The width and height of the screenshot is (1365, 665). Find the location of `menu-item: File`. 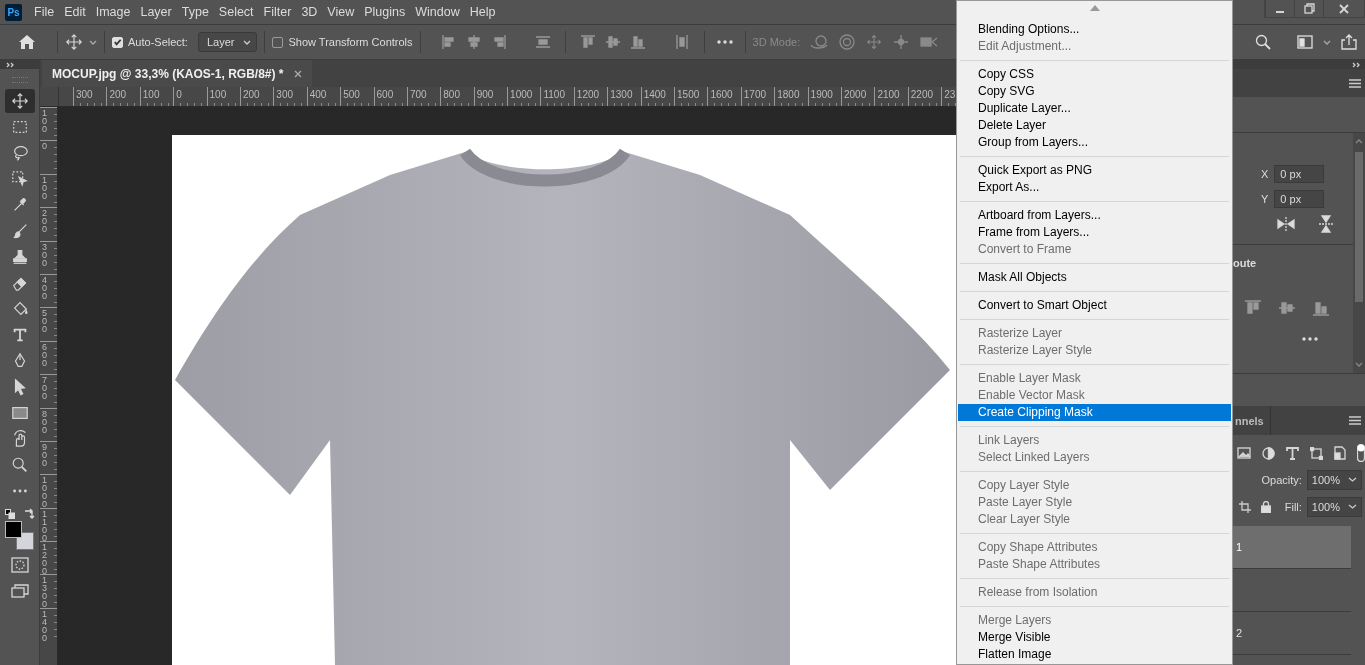

menu-item: File is located at coordinates (44, 12).